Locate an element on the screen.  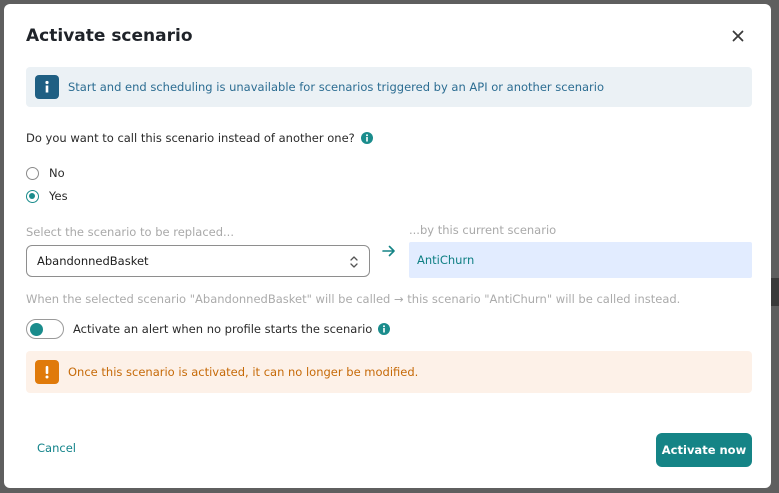
close-button is located at coordinates (738, 36).